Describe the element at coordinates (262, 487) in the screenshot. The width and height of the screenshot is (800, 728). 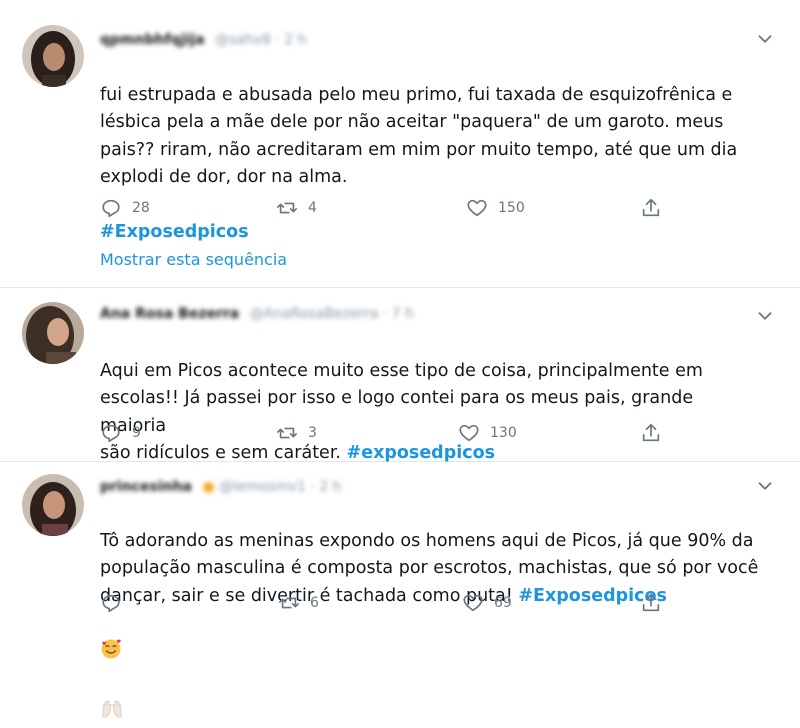
I see `handle: @lemosmv1` at that location.